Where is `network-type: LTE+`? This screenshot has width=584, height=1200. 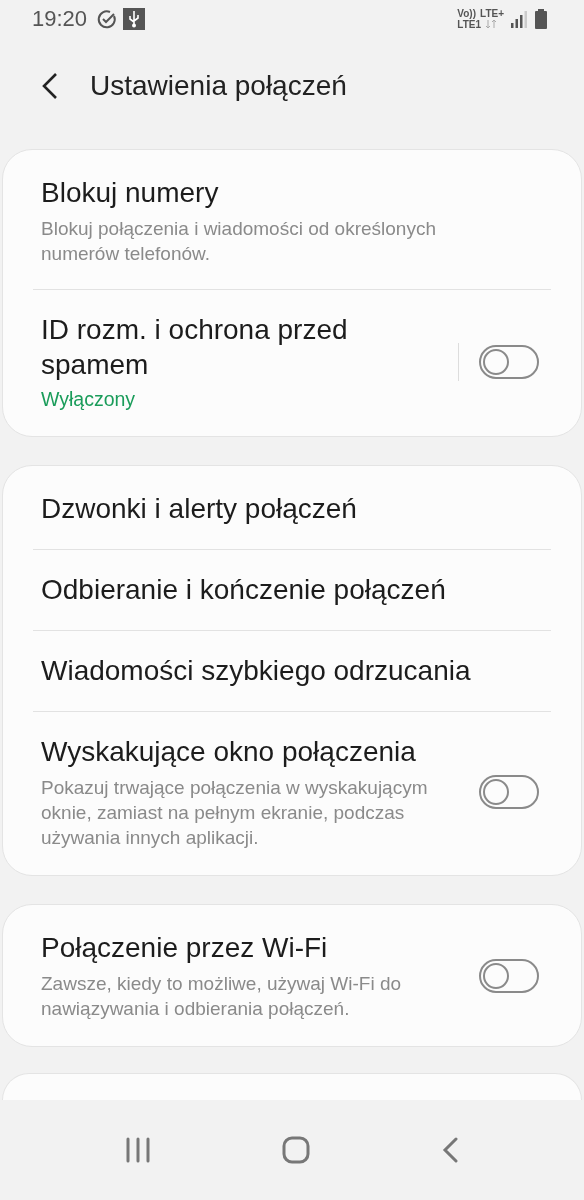 network-type: LTE+ is located at coordinates (492, 13).